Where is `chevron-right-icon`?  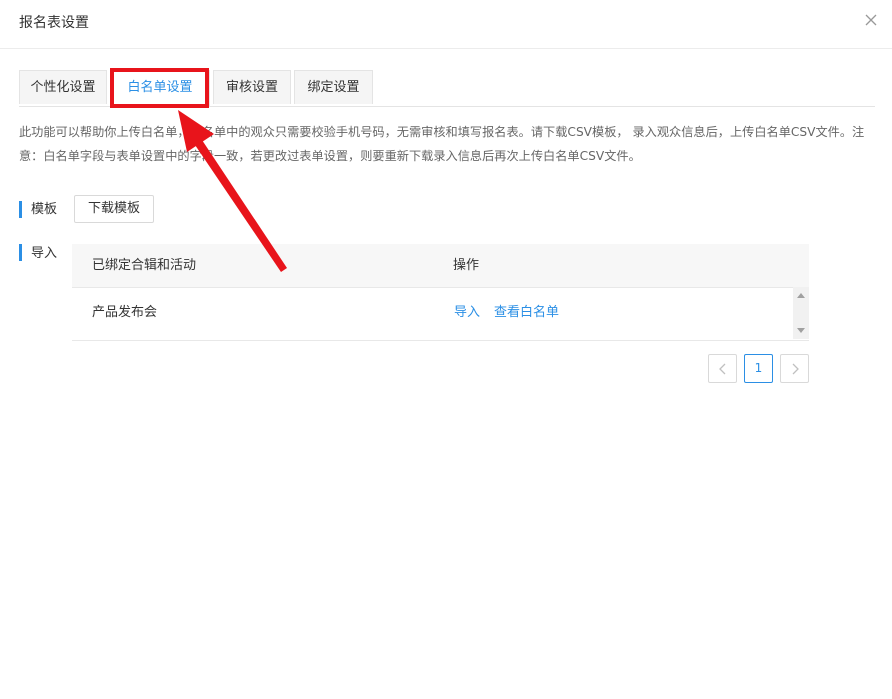
chevron-right-icon is located at coordinates (795, 369).